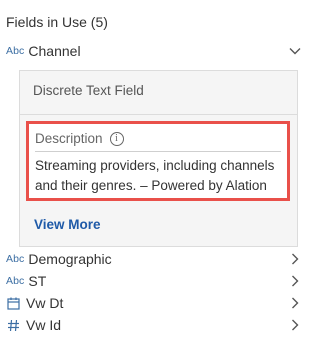  I want to click on field-row-vw-id: Vw Id, so click(156, 325).